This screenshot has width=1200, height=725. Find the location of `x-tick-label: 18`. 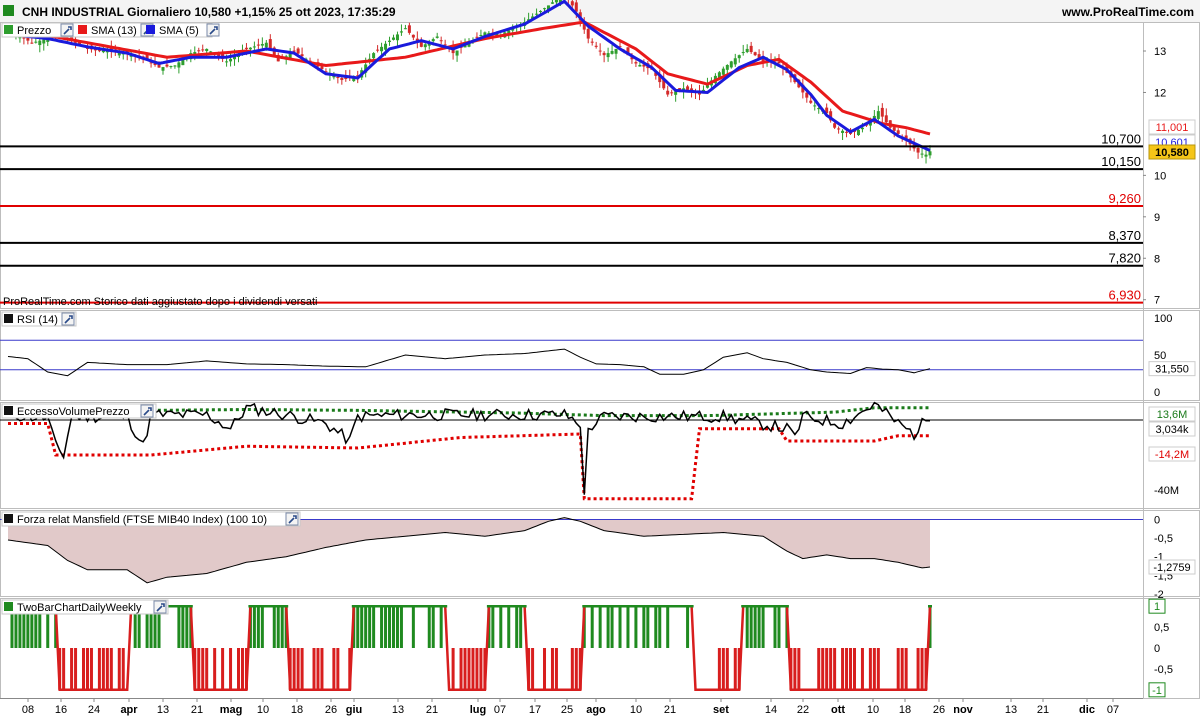

x-tick-label: 18 is located at coordinates (297, 710).